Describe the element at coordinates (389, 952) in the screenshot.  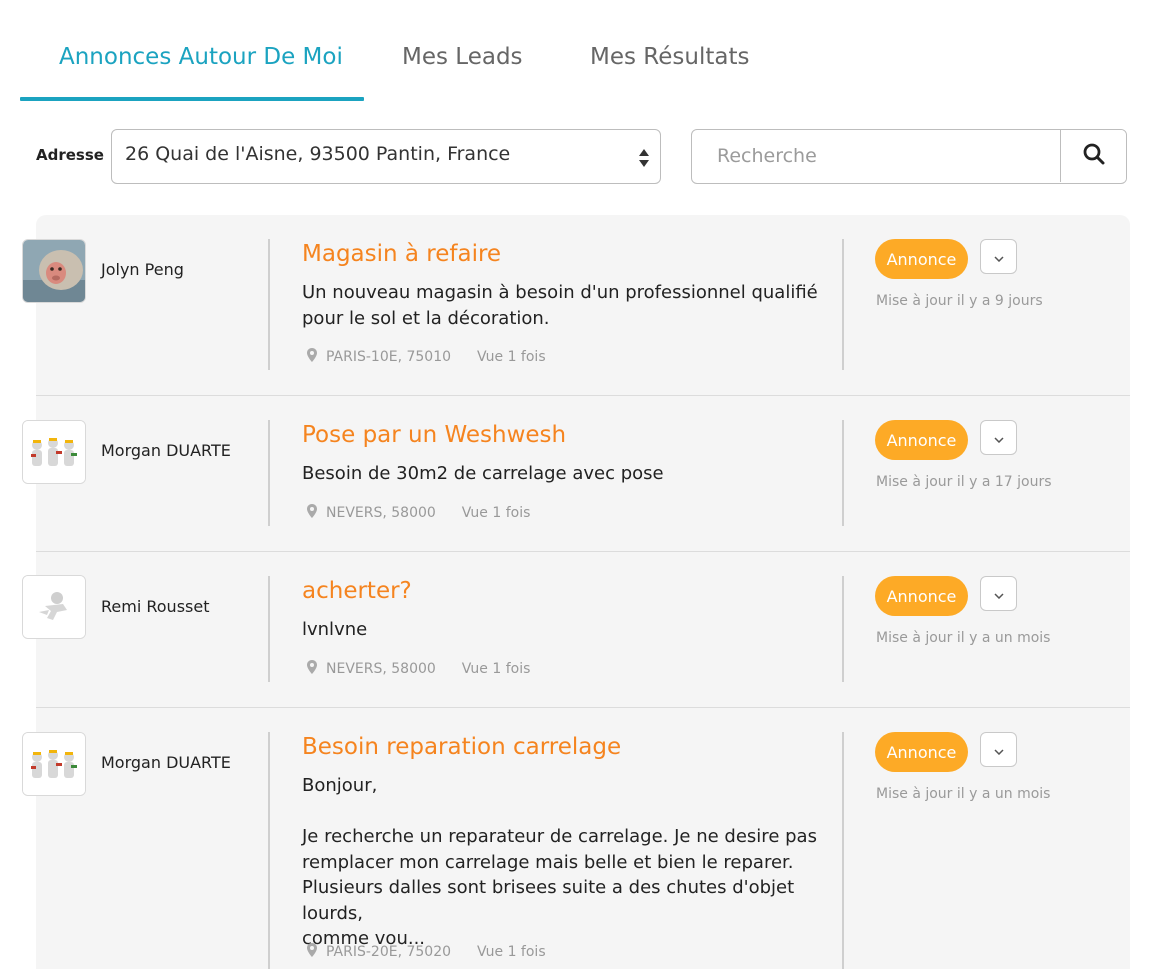
I see `lead-location: PARIS-20E, 75020` at that location.